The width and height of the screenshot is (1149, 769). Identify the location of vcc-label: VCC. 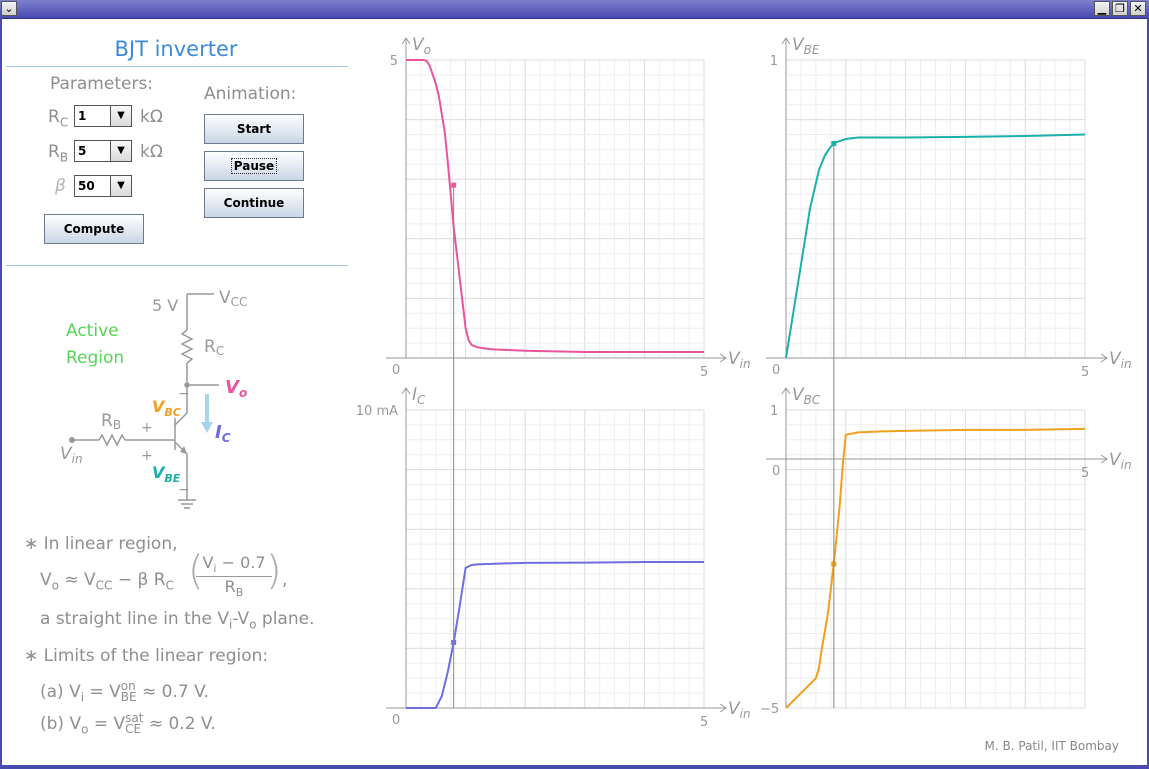
(233, 298).